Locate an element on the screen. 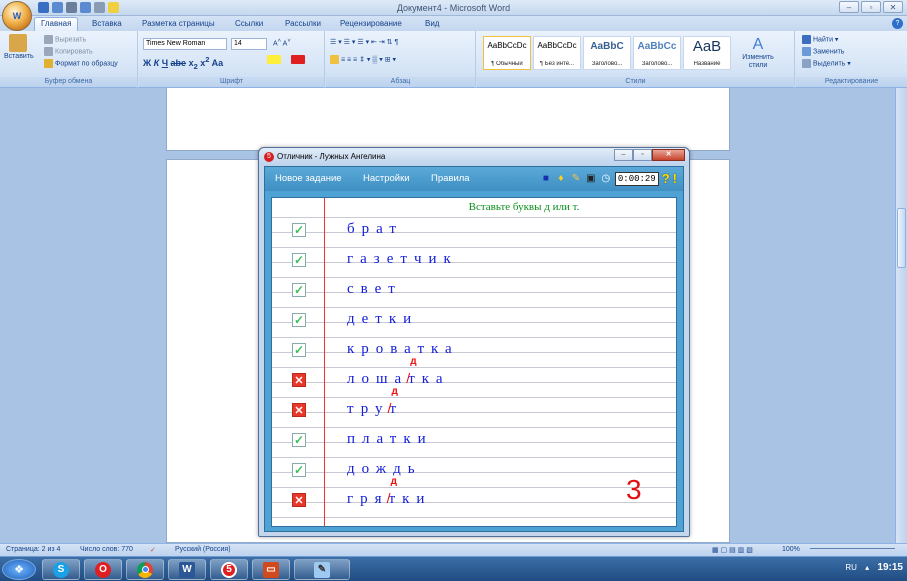  word-part: дождь is located at coordinates (384, 469).